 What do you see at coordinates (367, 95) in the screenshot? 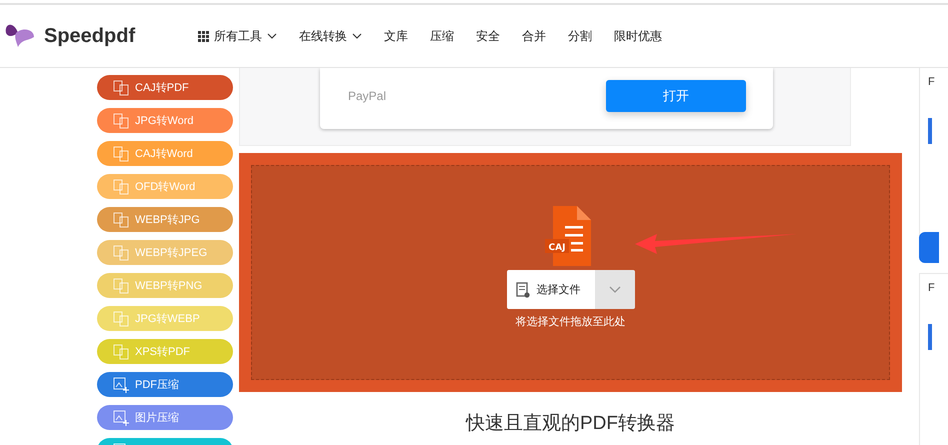
I see `payment-method-label: PayPal` at bounding box center [367, 95].